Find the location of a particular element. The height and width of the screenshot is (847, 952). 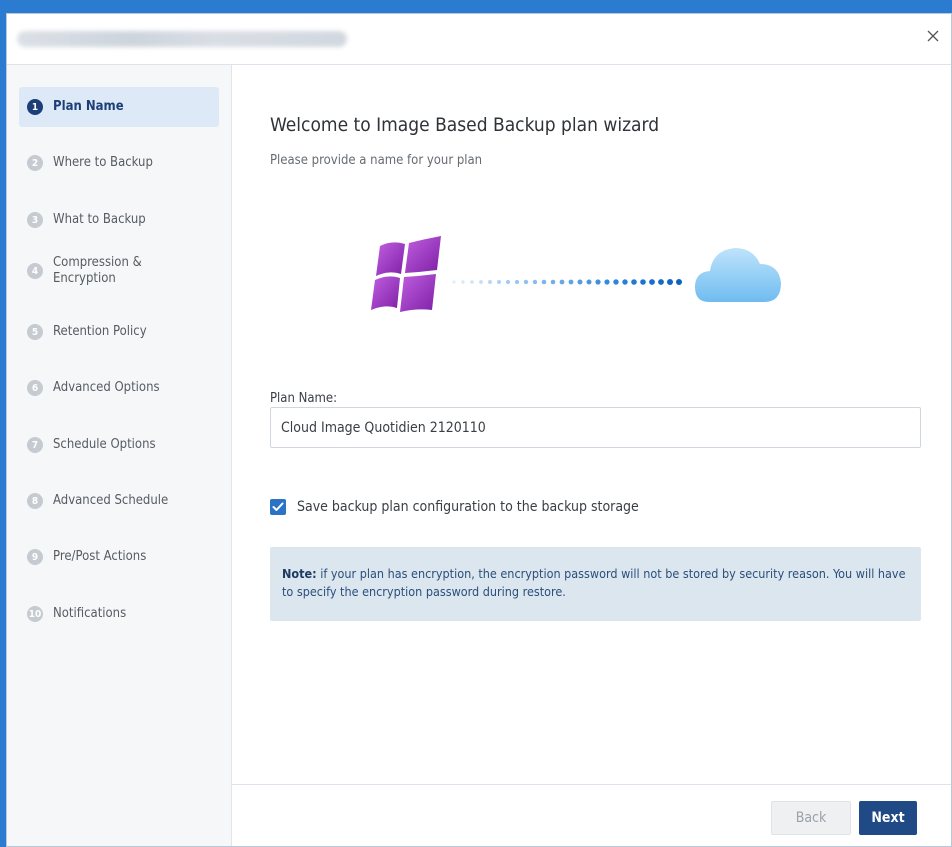

dialog-titlebar is located at coordinates (479, 39).